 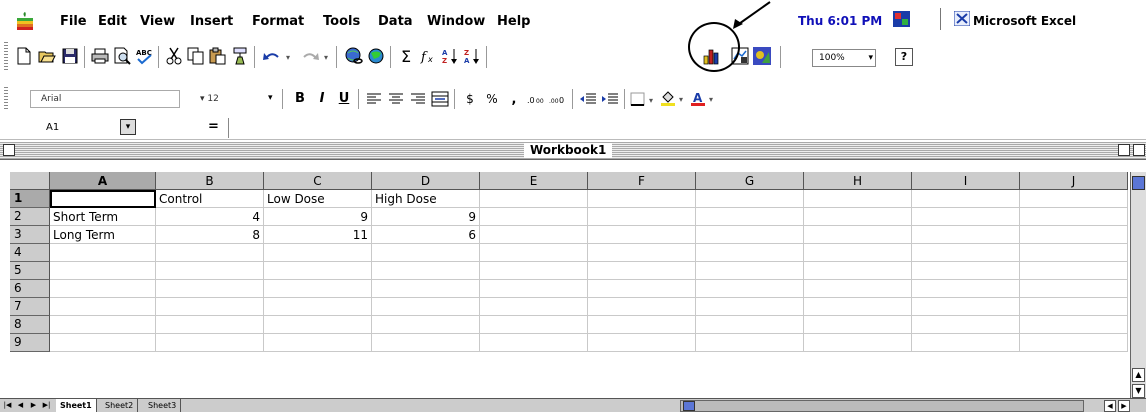 What do you see at coordinates (750, 325) in the screenshot?
I see `cell-g8` at bounding box center [750, 325].